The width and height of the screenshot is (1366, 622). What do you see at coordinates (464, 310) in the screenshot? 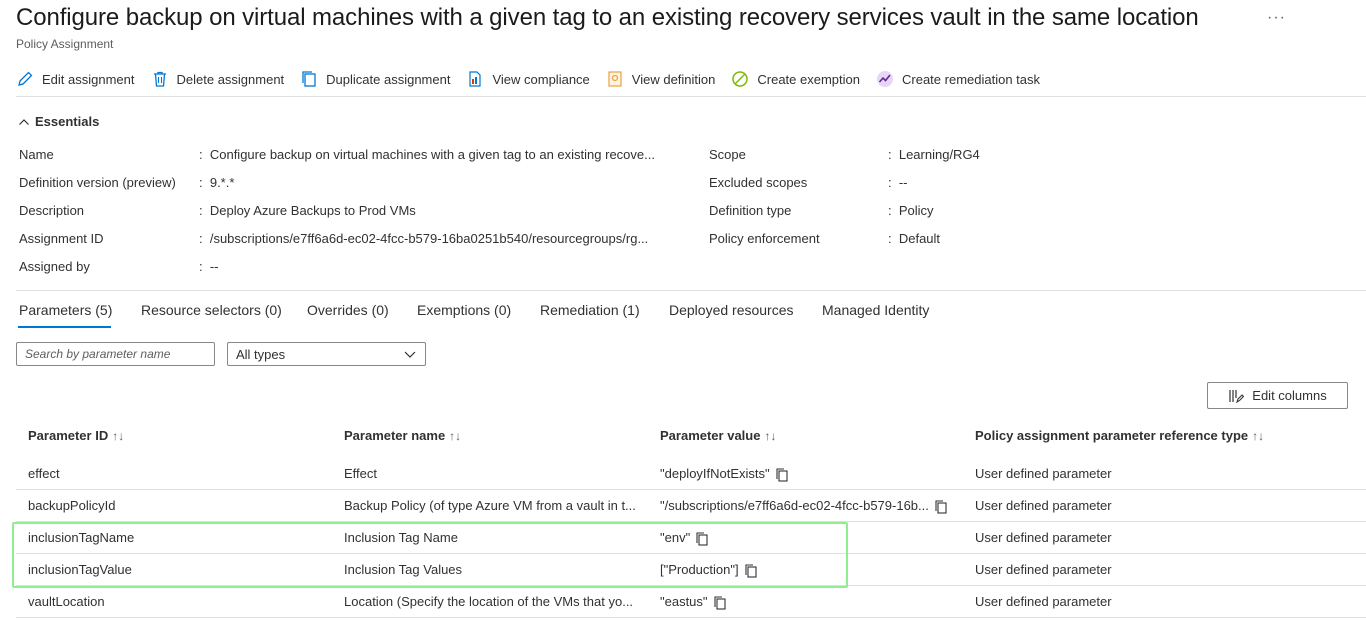
I see `tab-exemptions: Exemptions (0)` at bounding box center [464, 310].